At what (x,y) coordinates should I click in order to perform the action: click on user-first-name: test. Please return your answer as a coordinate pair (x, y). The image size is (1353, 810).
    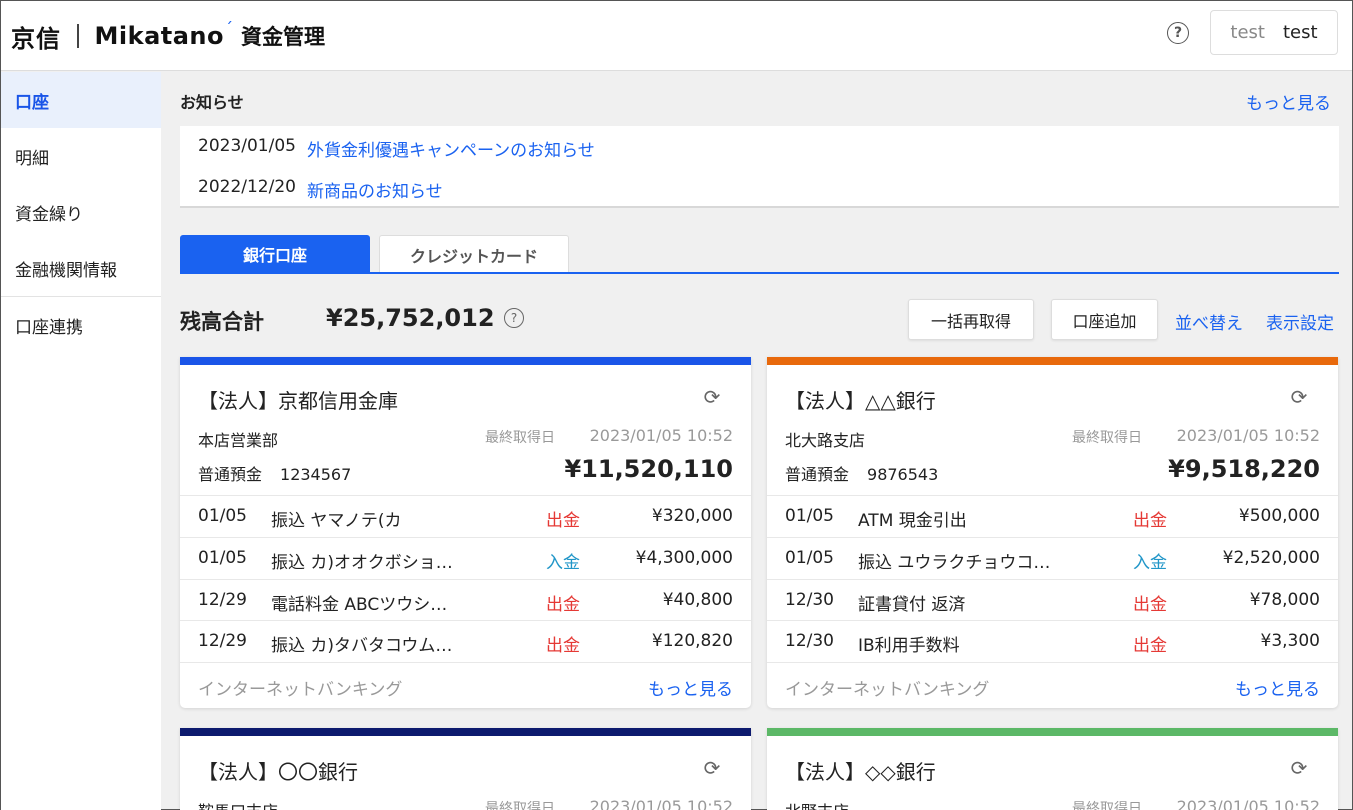
    Looking at the image, I should click on (1247, 32).